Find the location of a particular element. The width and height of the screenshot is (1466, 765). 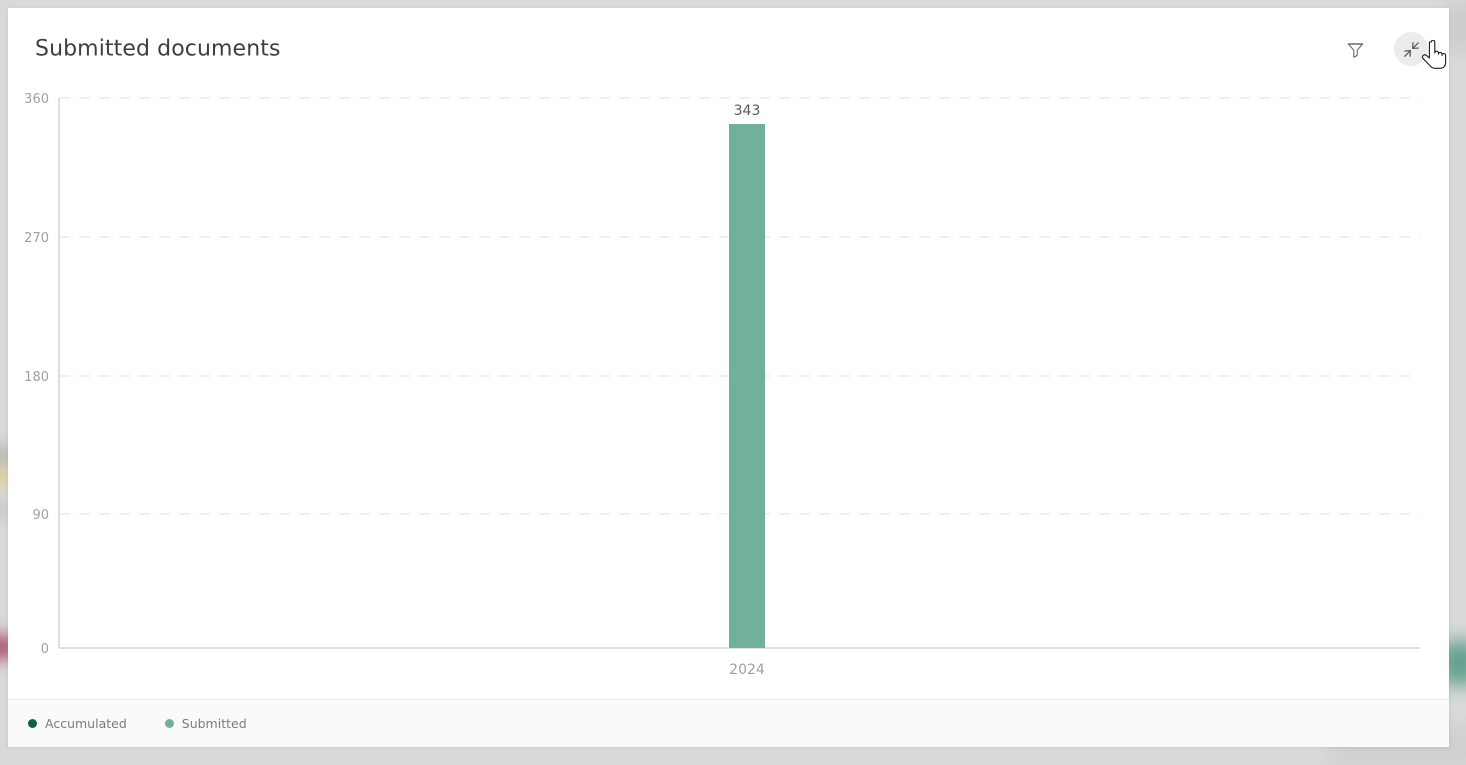

collapse-button is located at coordinates (1411, 49).